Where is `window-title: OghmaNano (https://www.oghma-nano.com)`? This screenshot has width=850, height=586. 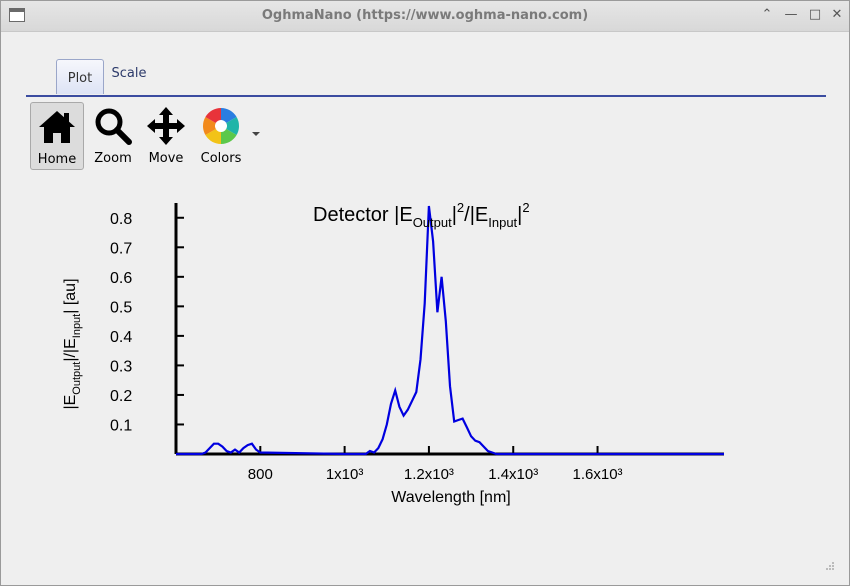
window-title: OghmaNano (https://www.oghma-nano.com) is located at coordinates (425, 15).